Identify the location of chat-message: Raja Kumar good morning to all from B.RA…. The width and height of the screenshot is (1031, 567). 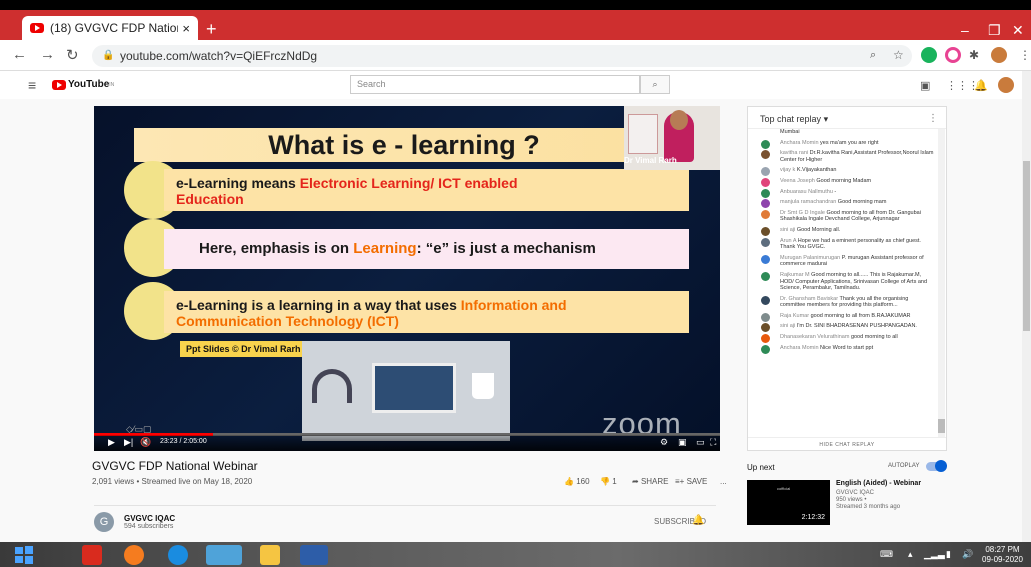
(843, 316).